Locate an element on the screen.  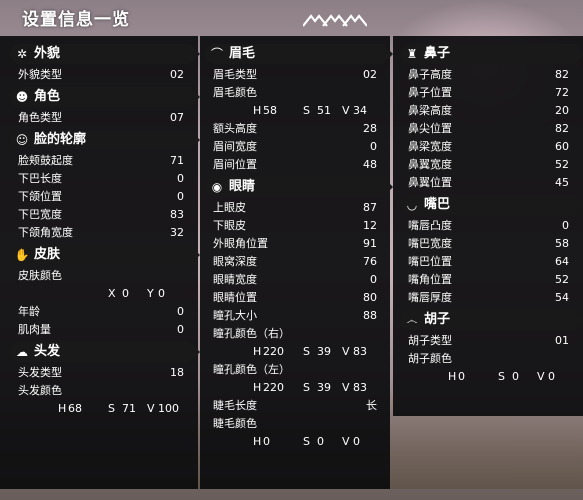
hsv-value: 39 is located at coordinates (324, 387).